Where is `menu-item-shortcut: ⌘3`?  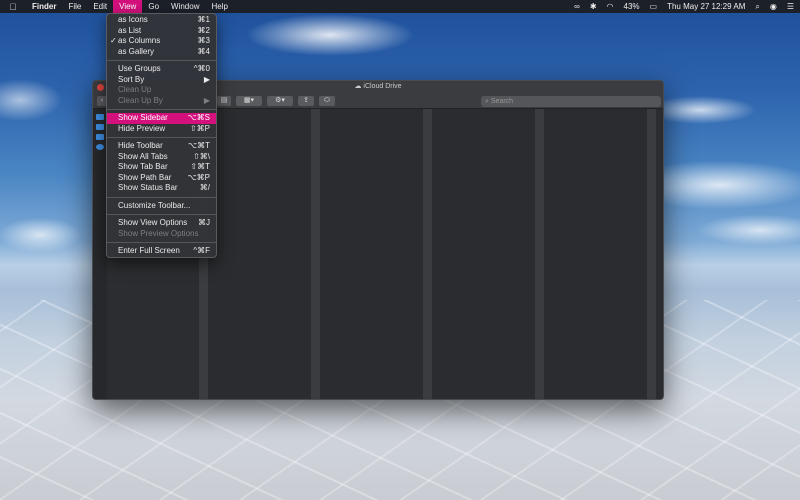 menu-item-shortcut: ⌘3 is located at coordinates (203, 40).